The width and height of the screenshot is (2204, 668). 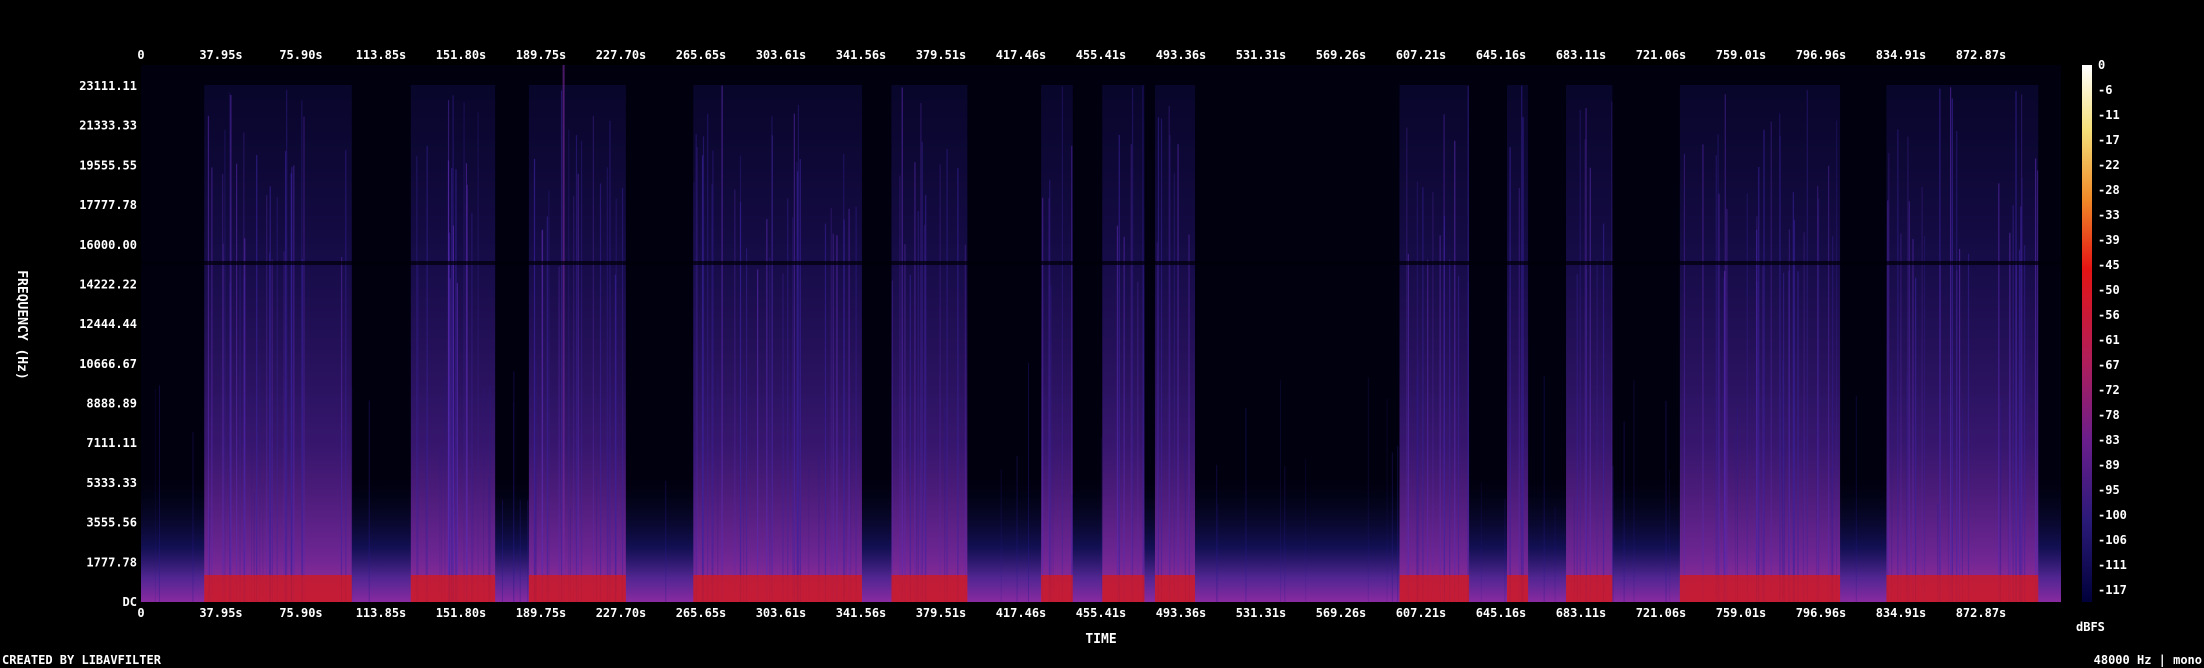 What do you see at coordinates (701, 55) in the screenshot?
I see `x-tick-top-label: 265.65s` at bounding box center [701, 55].